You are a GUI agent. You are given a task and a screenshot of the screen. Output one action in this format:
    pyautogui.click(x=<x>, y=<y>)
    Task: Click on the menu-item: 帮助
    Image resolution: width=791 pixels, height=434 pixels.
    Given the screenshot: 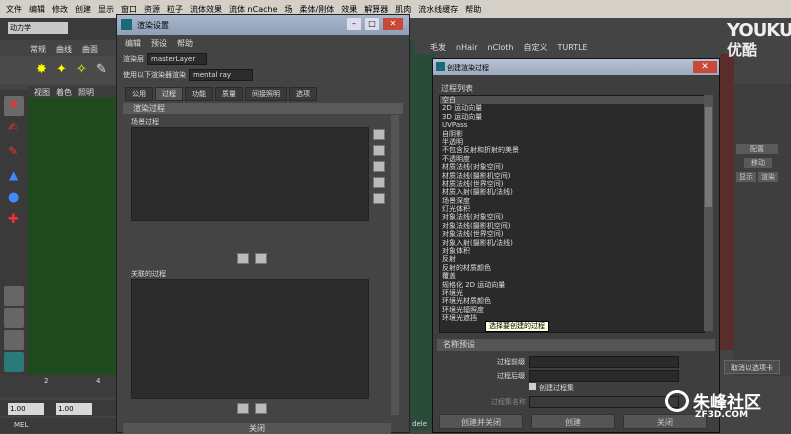 What is the action you would take?
    pyautogui.click(x=473, y=9)
    